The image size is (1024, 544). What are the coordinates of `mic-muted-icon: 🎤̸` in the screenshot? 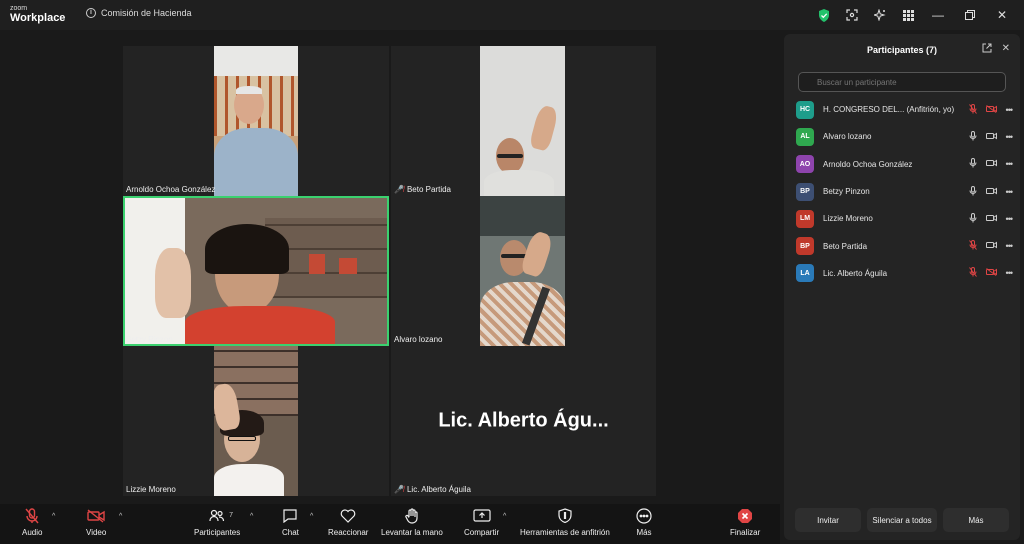 It's located at (399, 189).